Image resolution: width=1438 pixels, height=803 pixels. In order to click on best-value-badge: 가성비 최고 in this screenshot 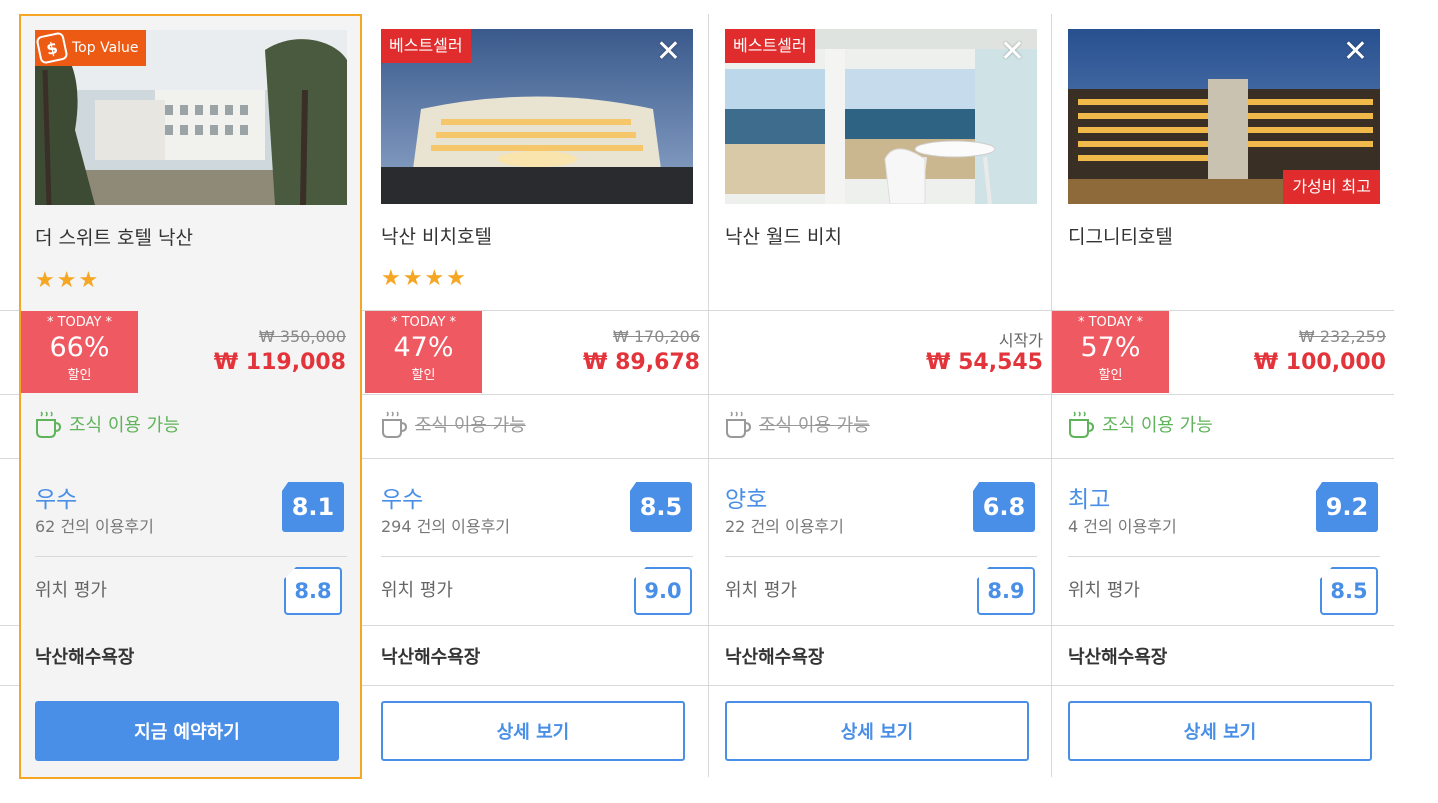, I will do `click(1331, 187)`.